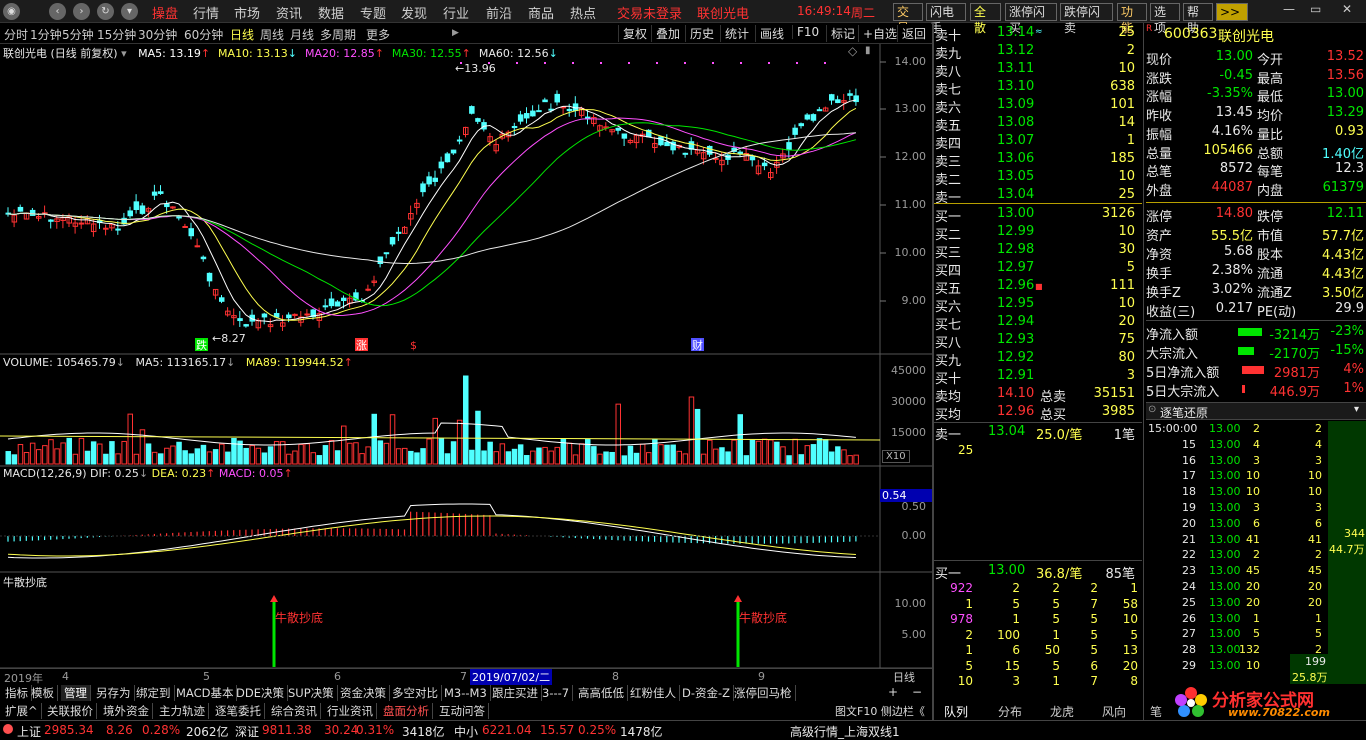 This screenshot has width=1366, height=740. I want to click on minimize-icon: —, so click(1289, 9).